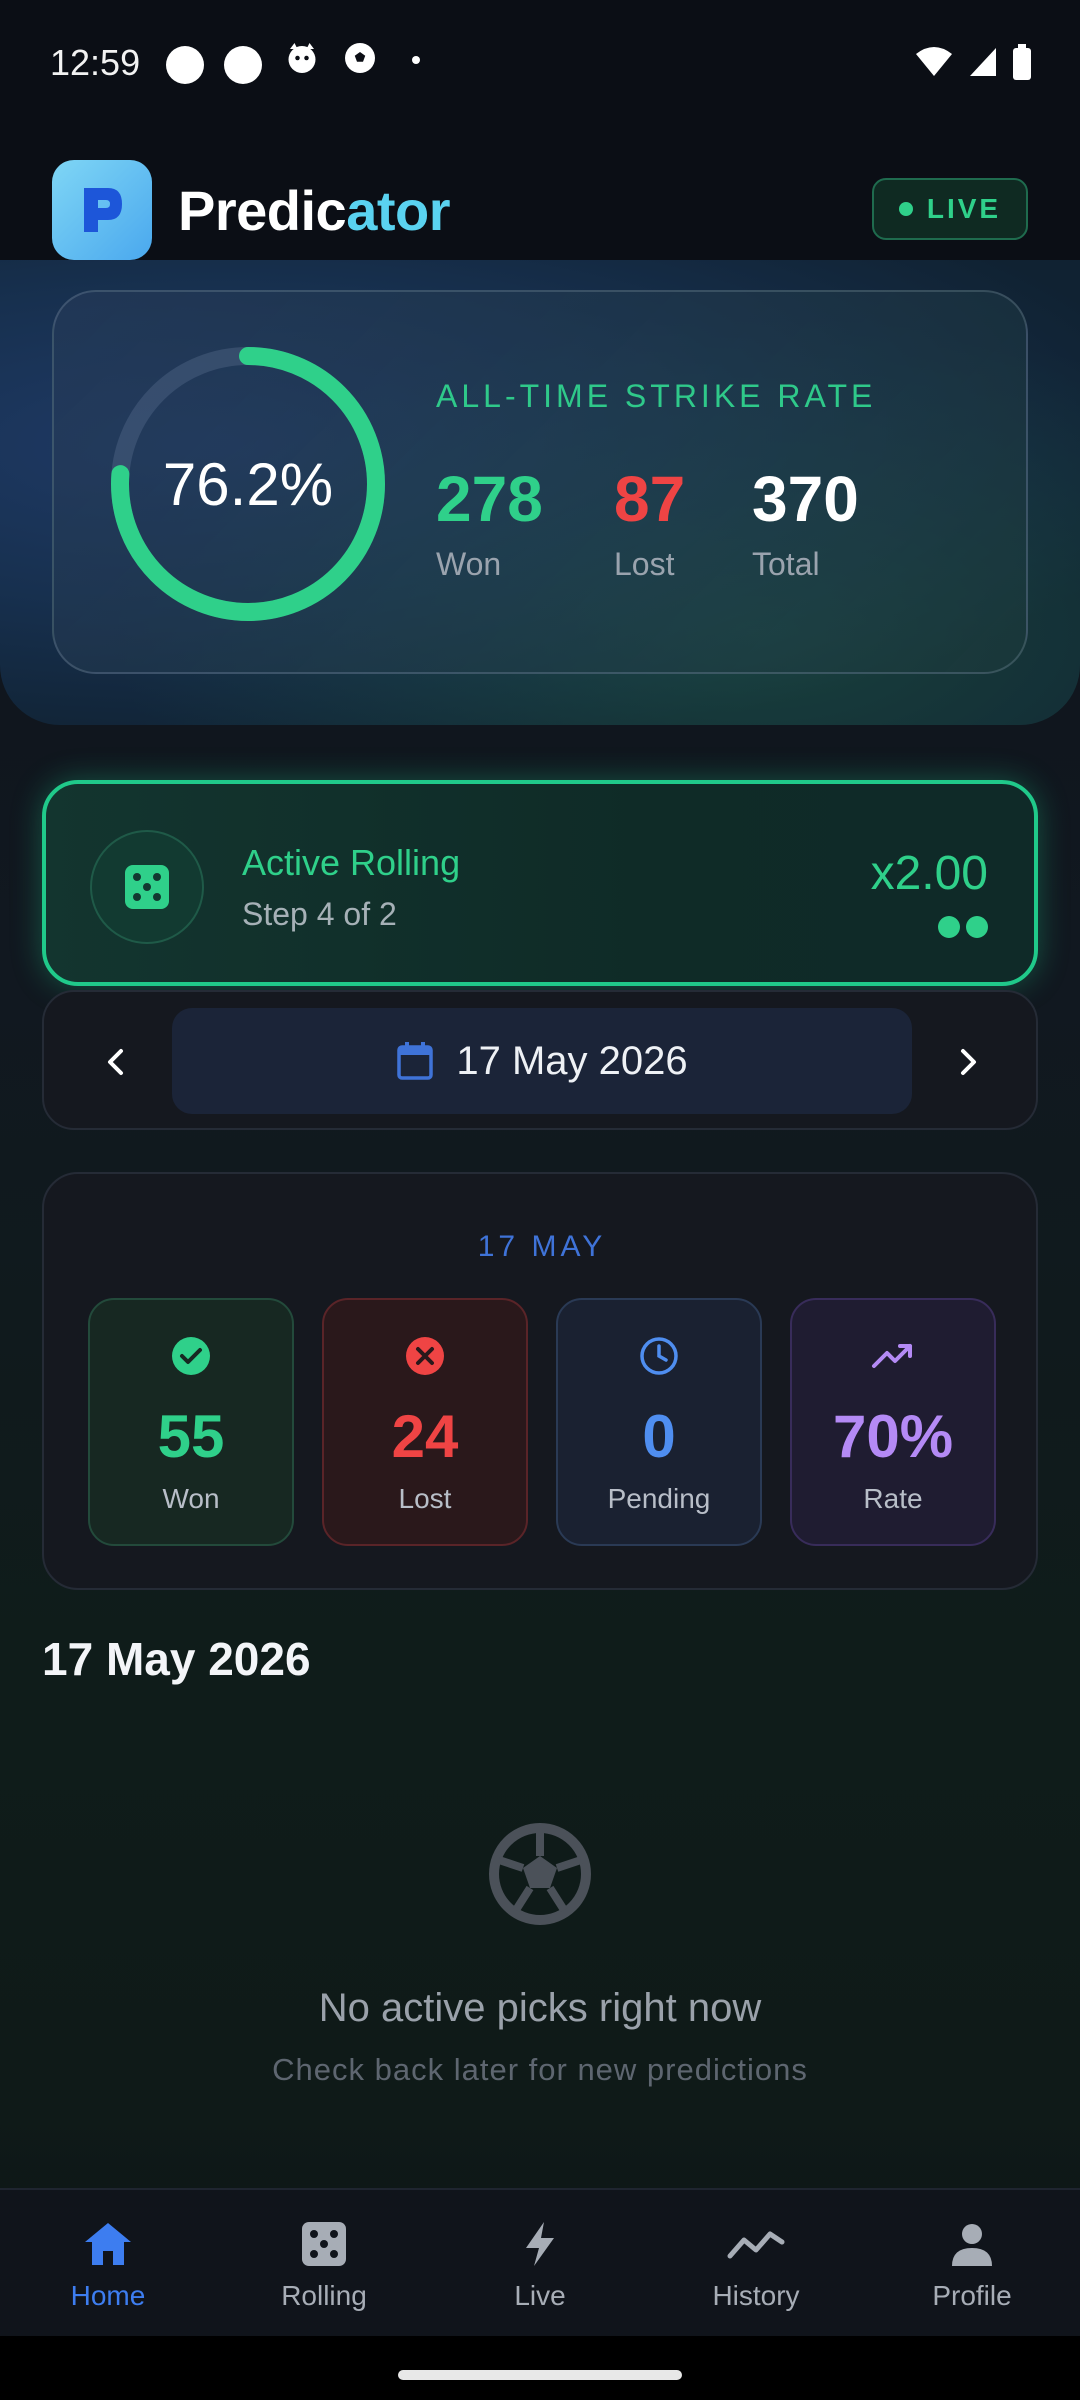 This screenshot has height=2400, width=1080. I want to click on lost-label: Lost, so click(644, 564).